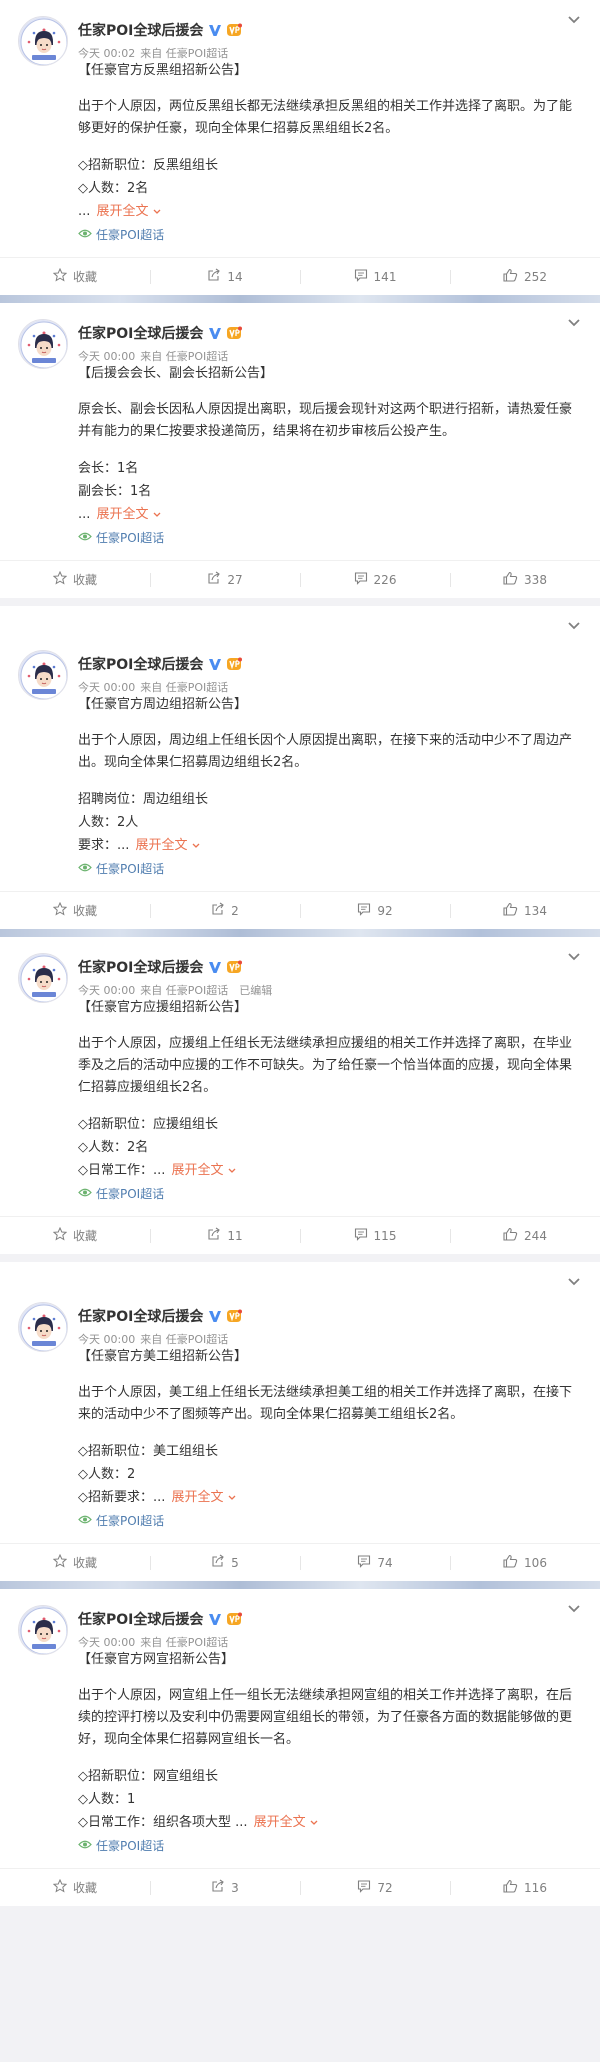 This screenshot has width=600, height=2062. Describe the element at coordinates (525, 276) in the screenshot. I see `like-button: 252` at that location.